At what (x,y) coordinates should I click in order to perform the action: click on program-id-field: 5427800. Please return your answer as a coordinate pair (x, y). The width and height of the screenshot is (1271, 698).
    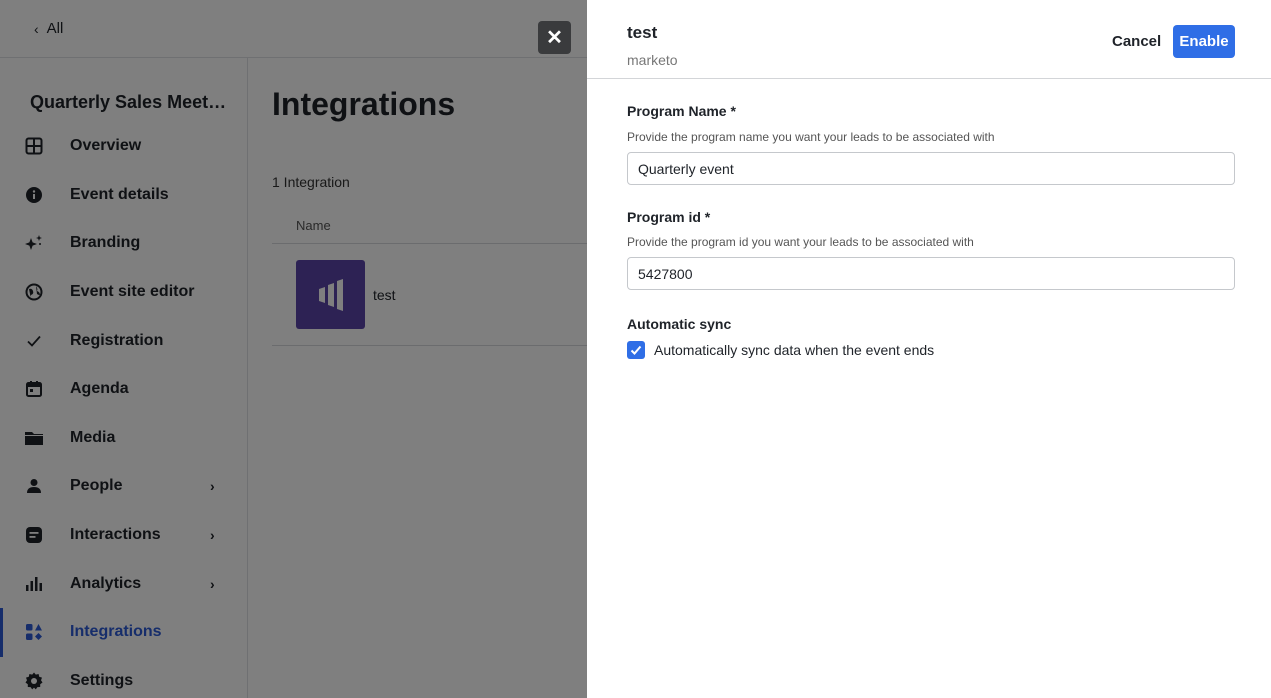
    Looking at the image, I should click on (931, 273).